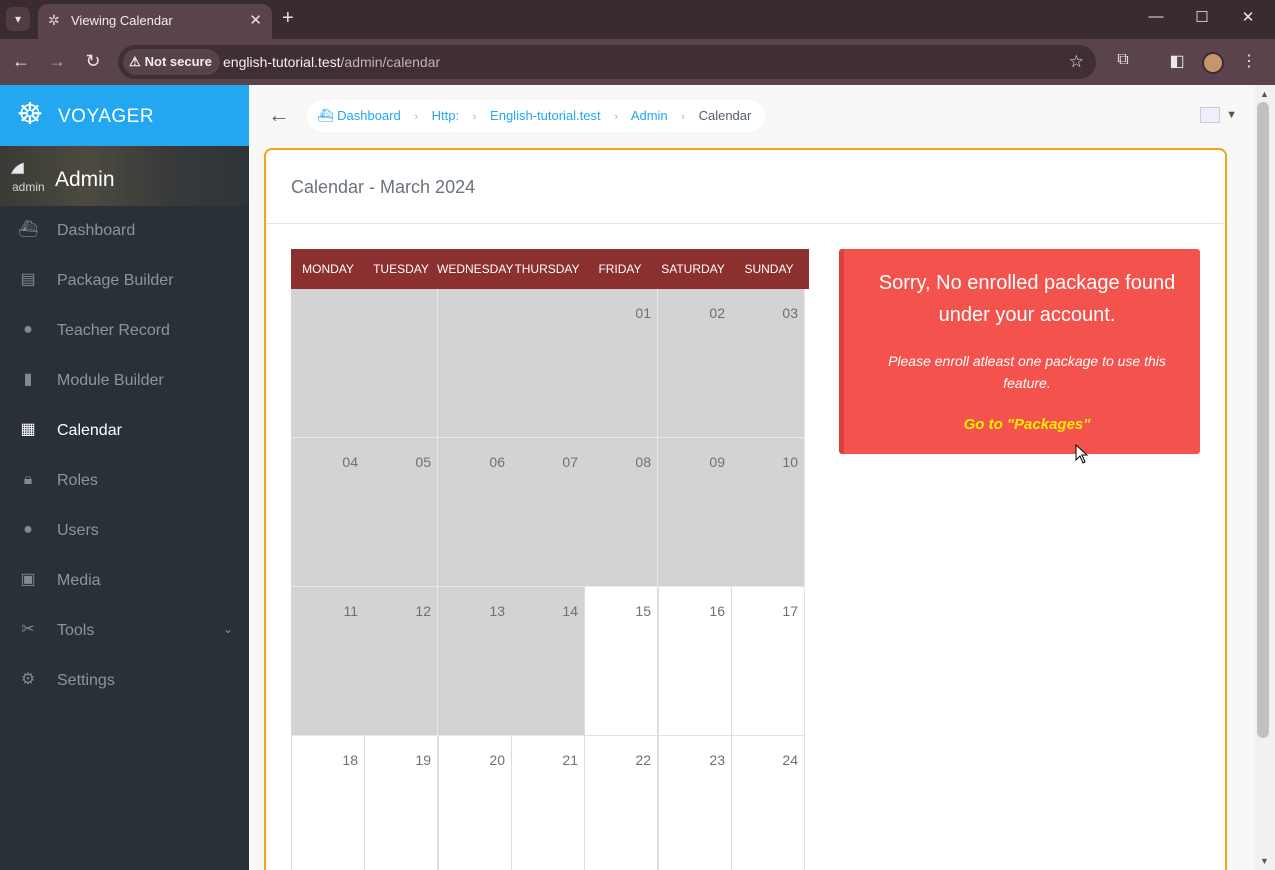  I want to click on security-chip: ⚠ Not secure, so click(171, 62).